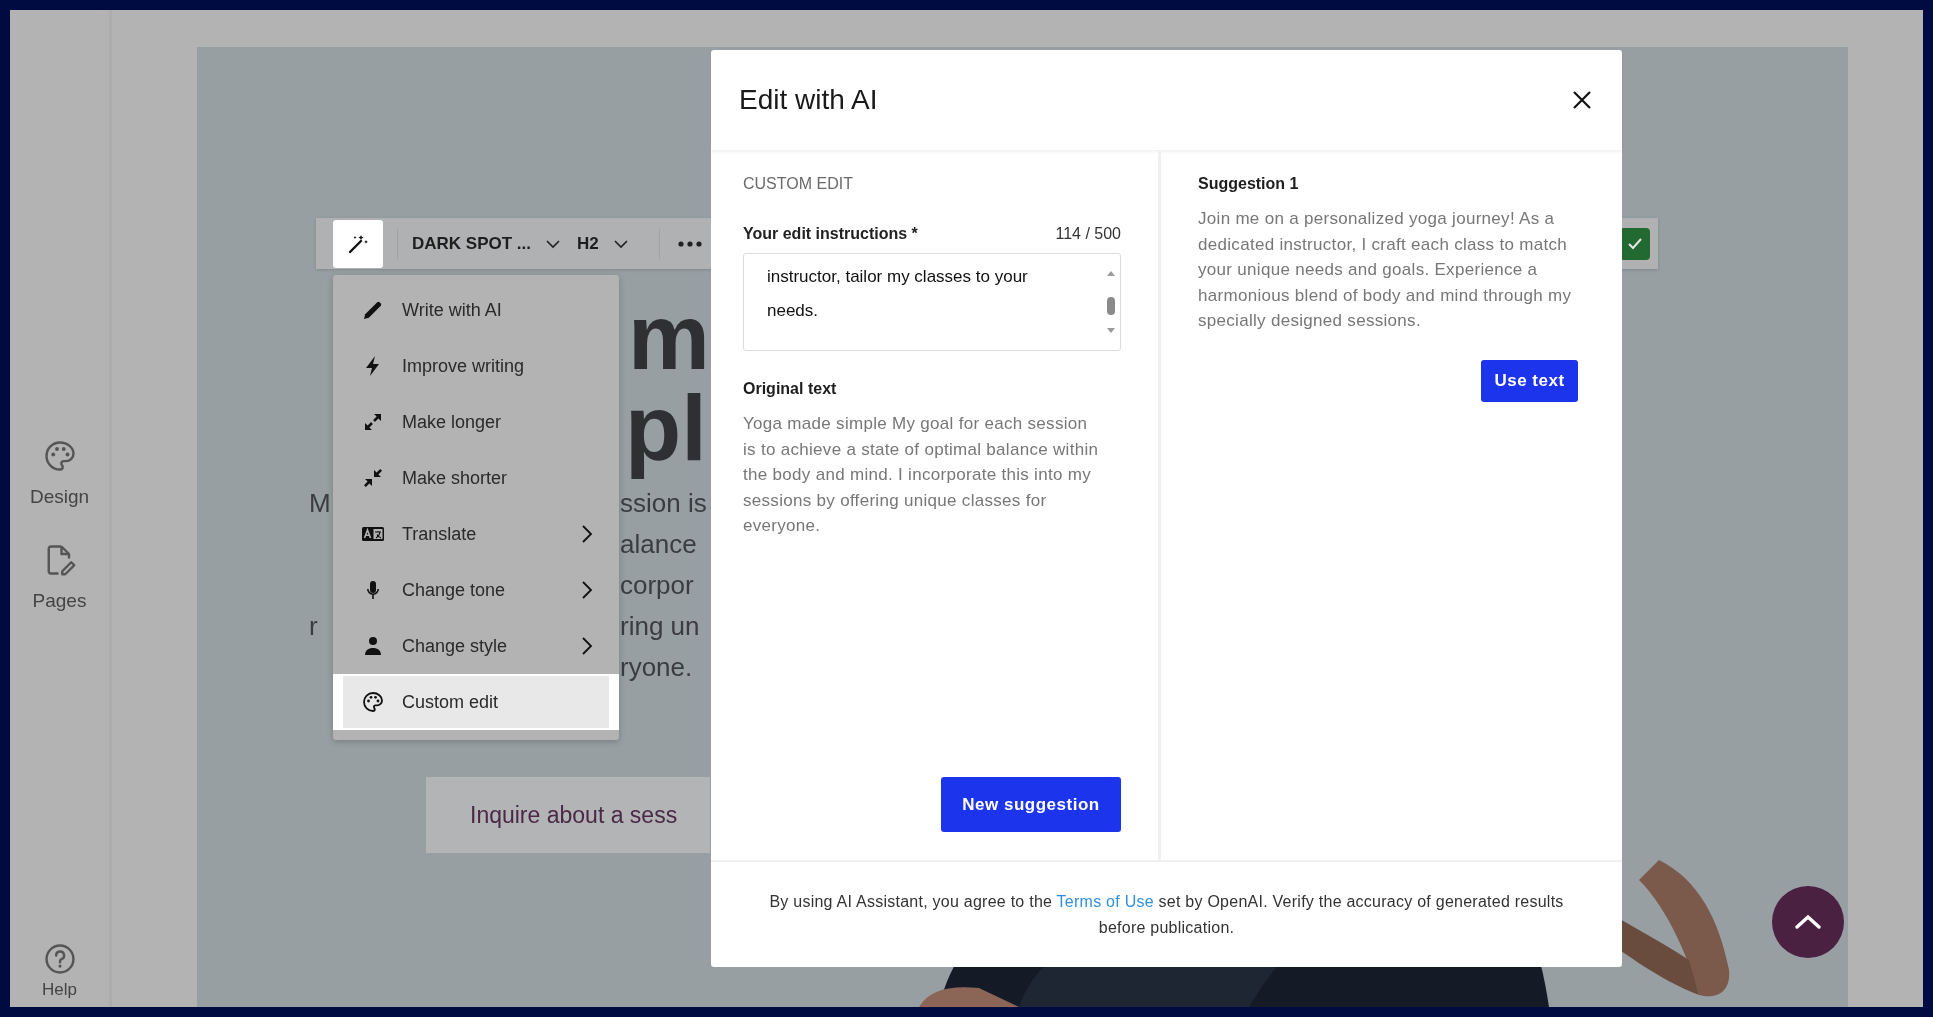  I want to click on paragraph-text: alance, so click(658, 544).